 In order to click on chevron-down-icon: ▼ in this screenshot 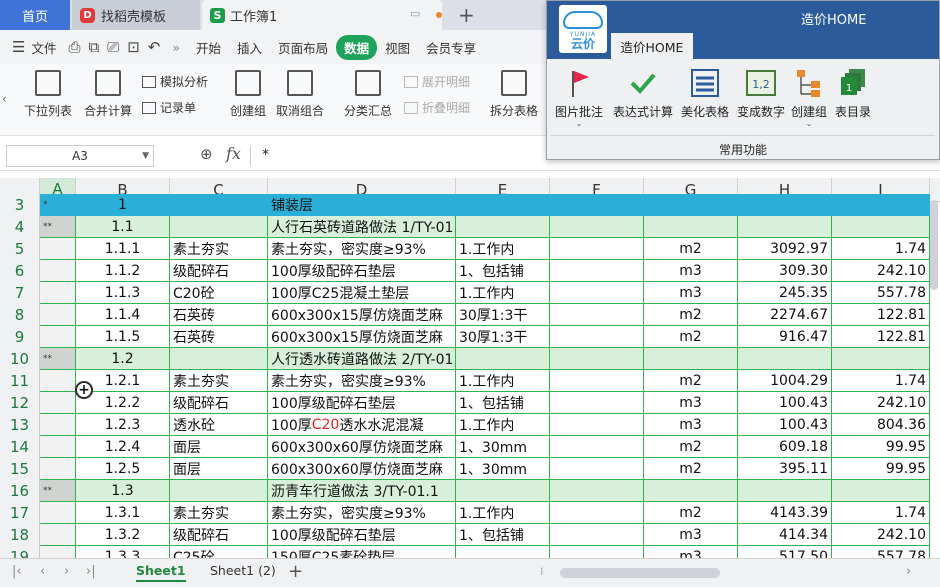, I will do `click(145, 156)`.